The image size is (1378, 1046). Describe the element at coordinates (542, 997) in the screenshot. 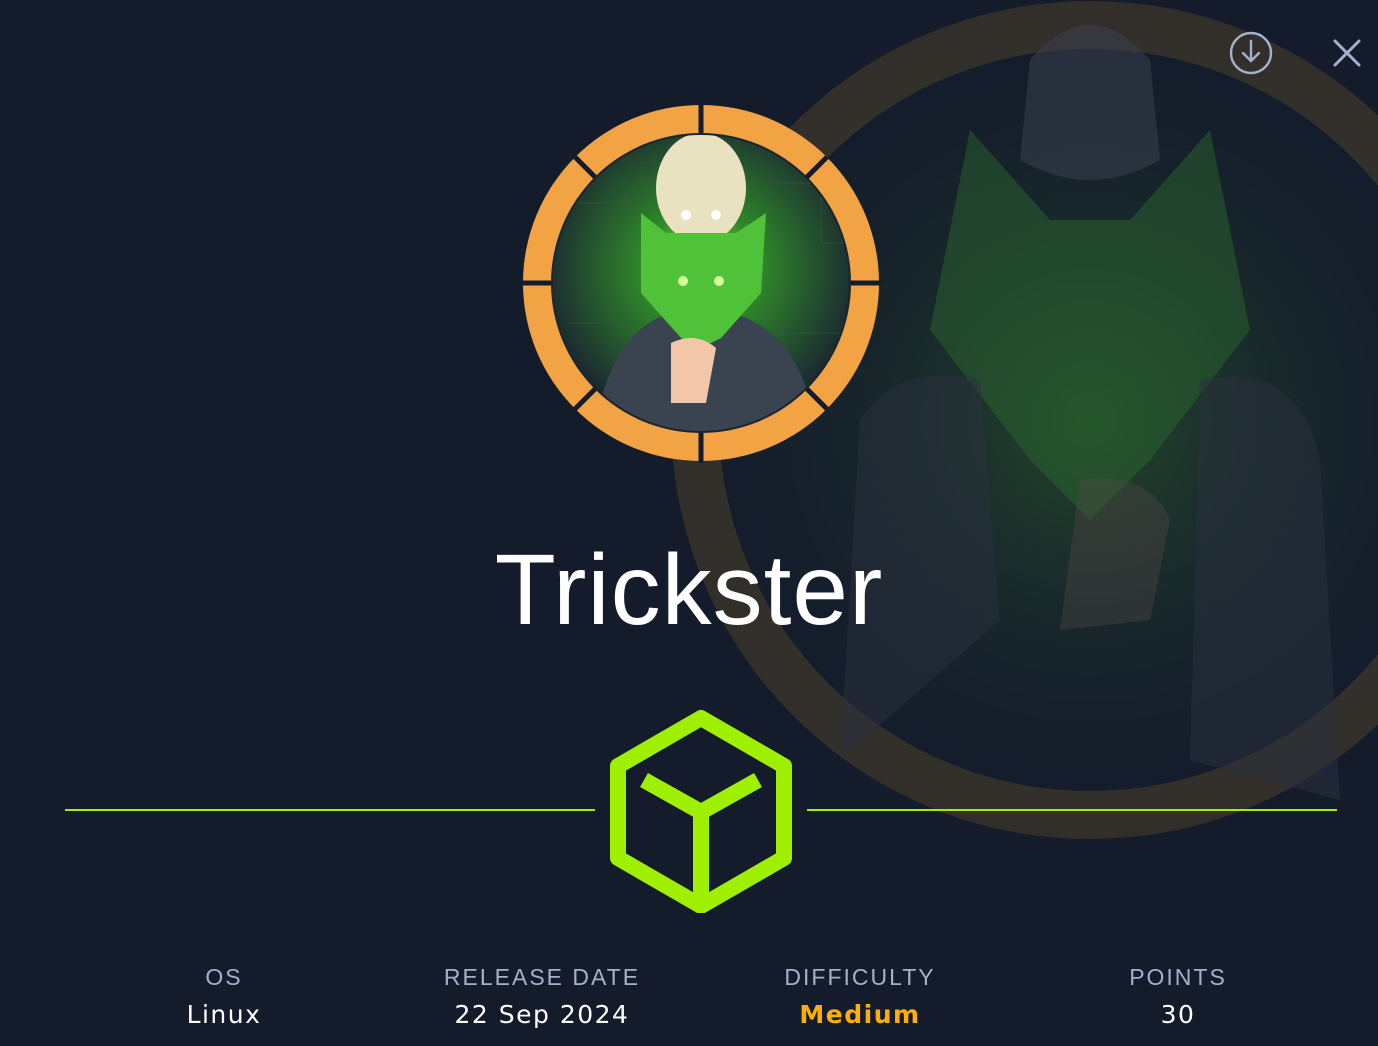

I see `stat-release-date: RELEASE DATE 22 Sep 2024` at that location.